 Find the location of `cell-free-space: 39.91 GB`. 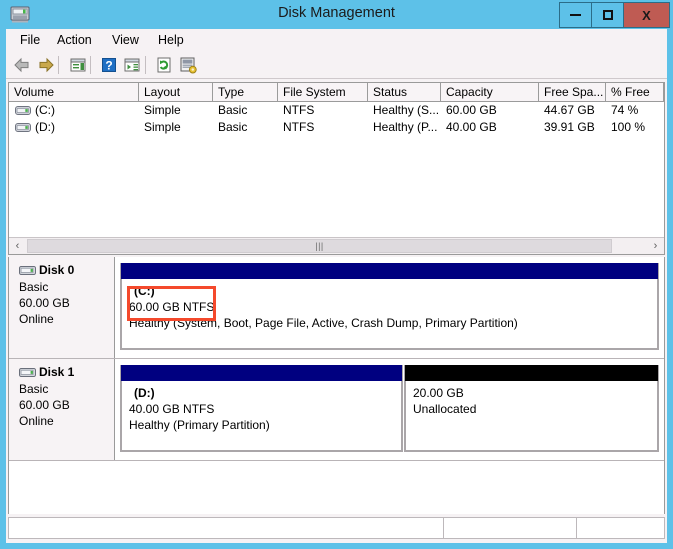

cell-free-space: 39.91 GB is located at coordinates (569, 127).